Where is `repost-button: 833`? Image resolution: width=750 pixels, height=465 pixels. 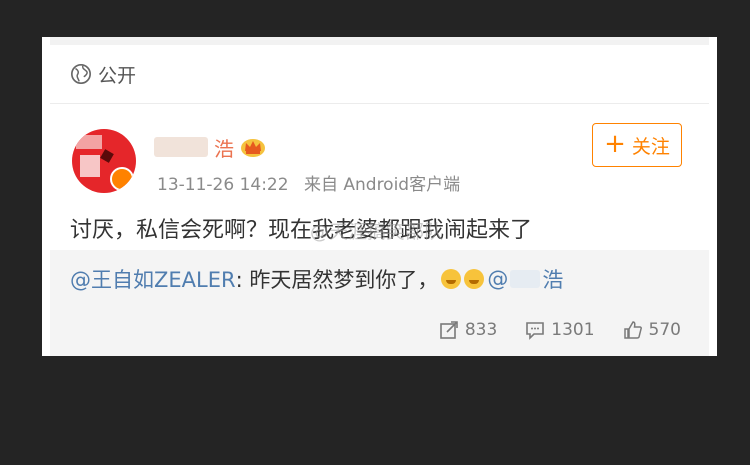
repost-button: 833 is located at coordinates (468, 330).